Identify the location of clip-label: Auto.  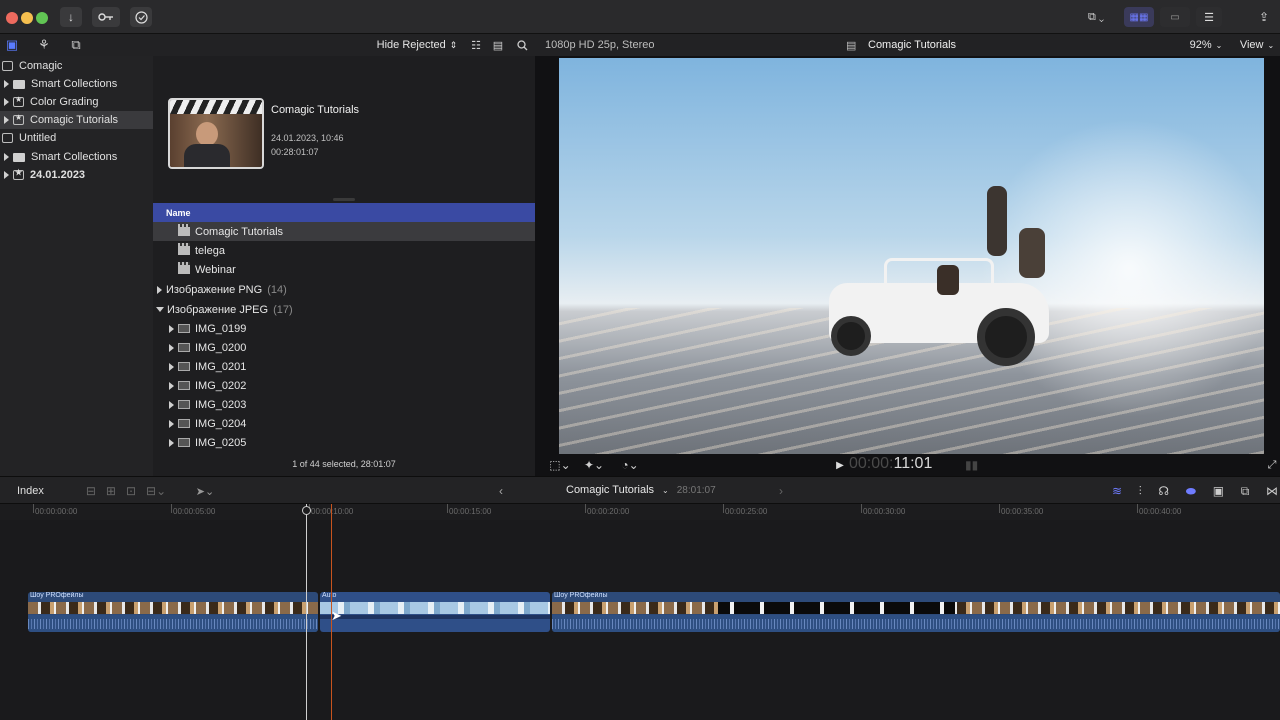
(329, 595).